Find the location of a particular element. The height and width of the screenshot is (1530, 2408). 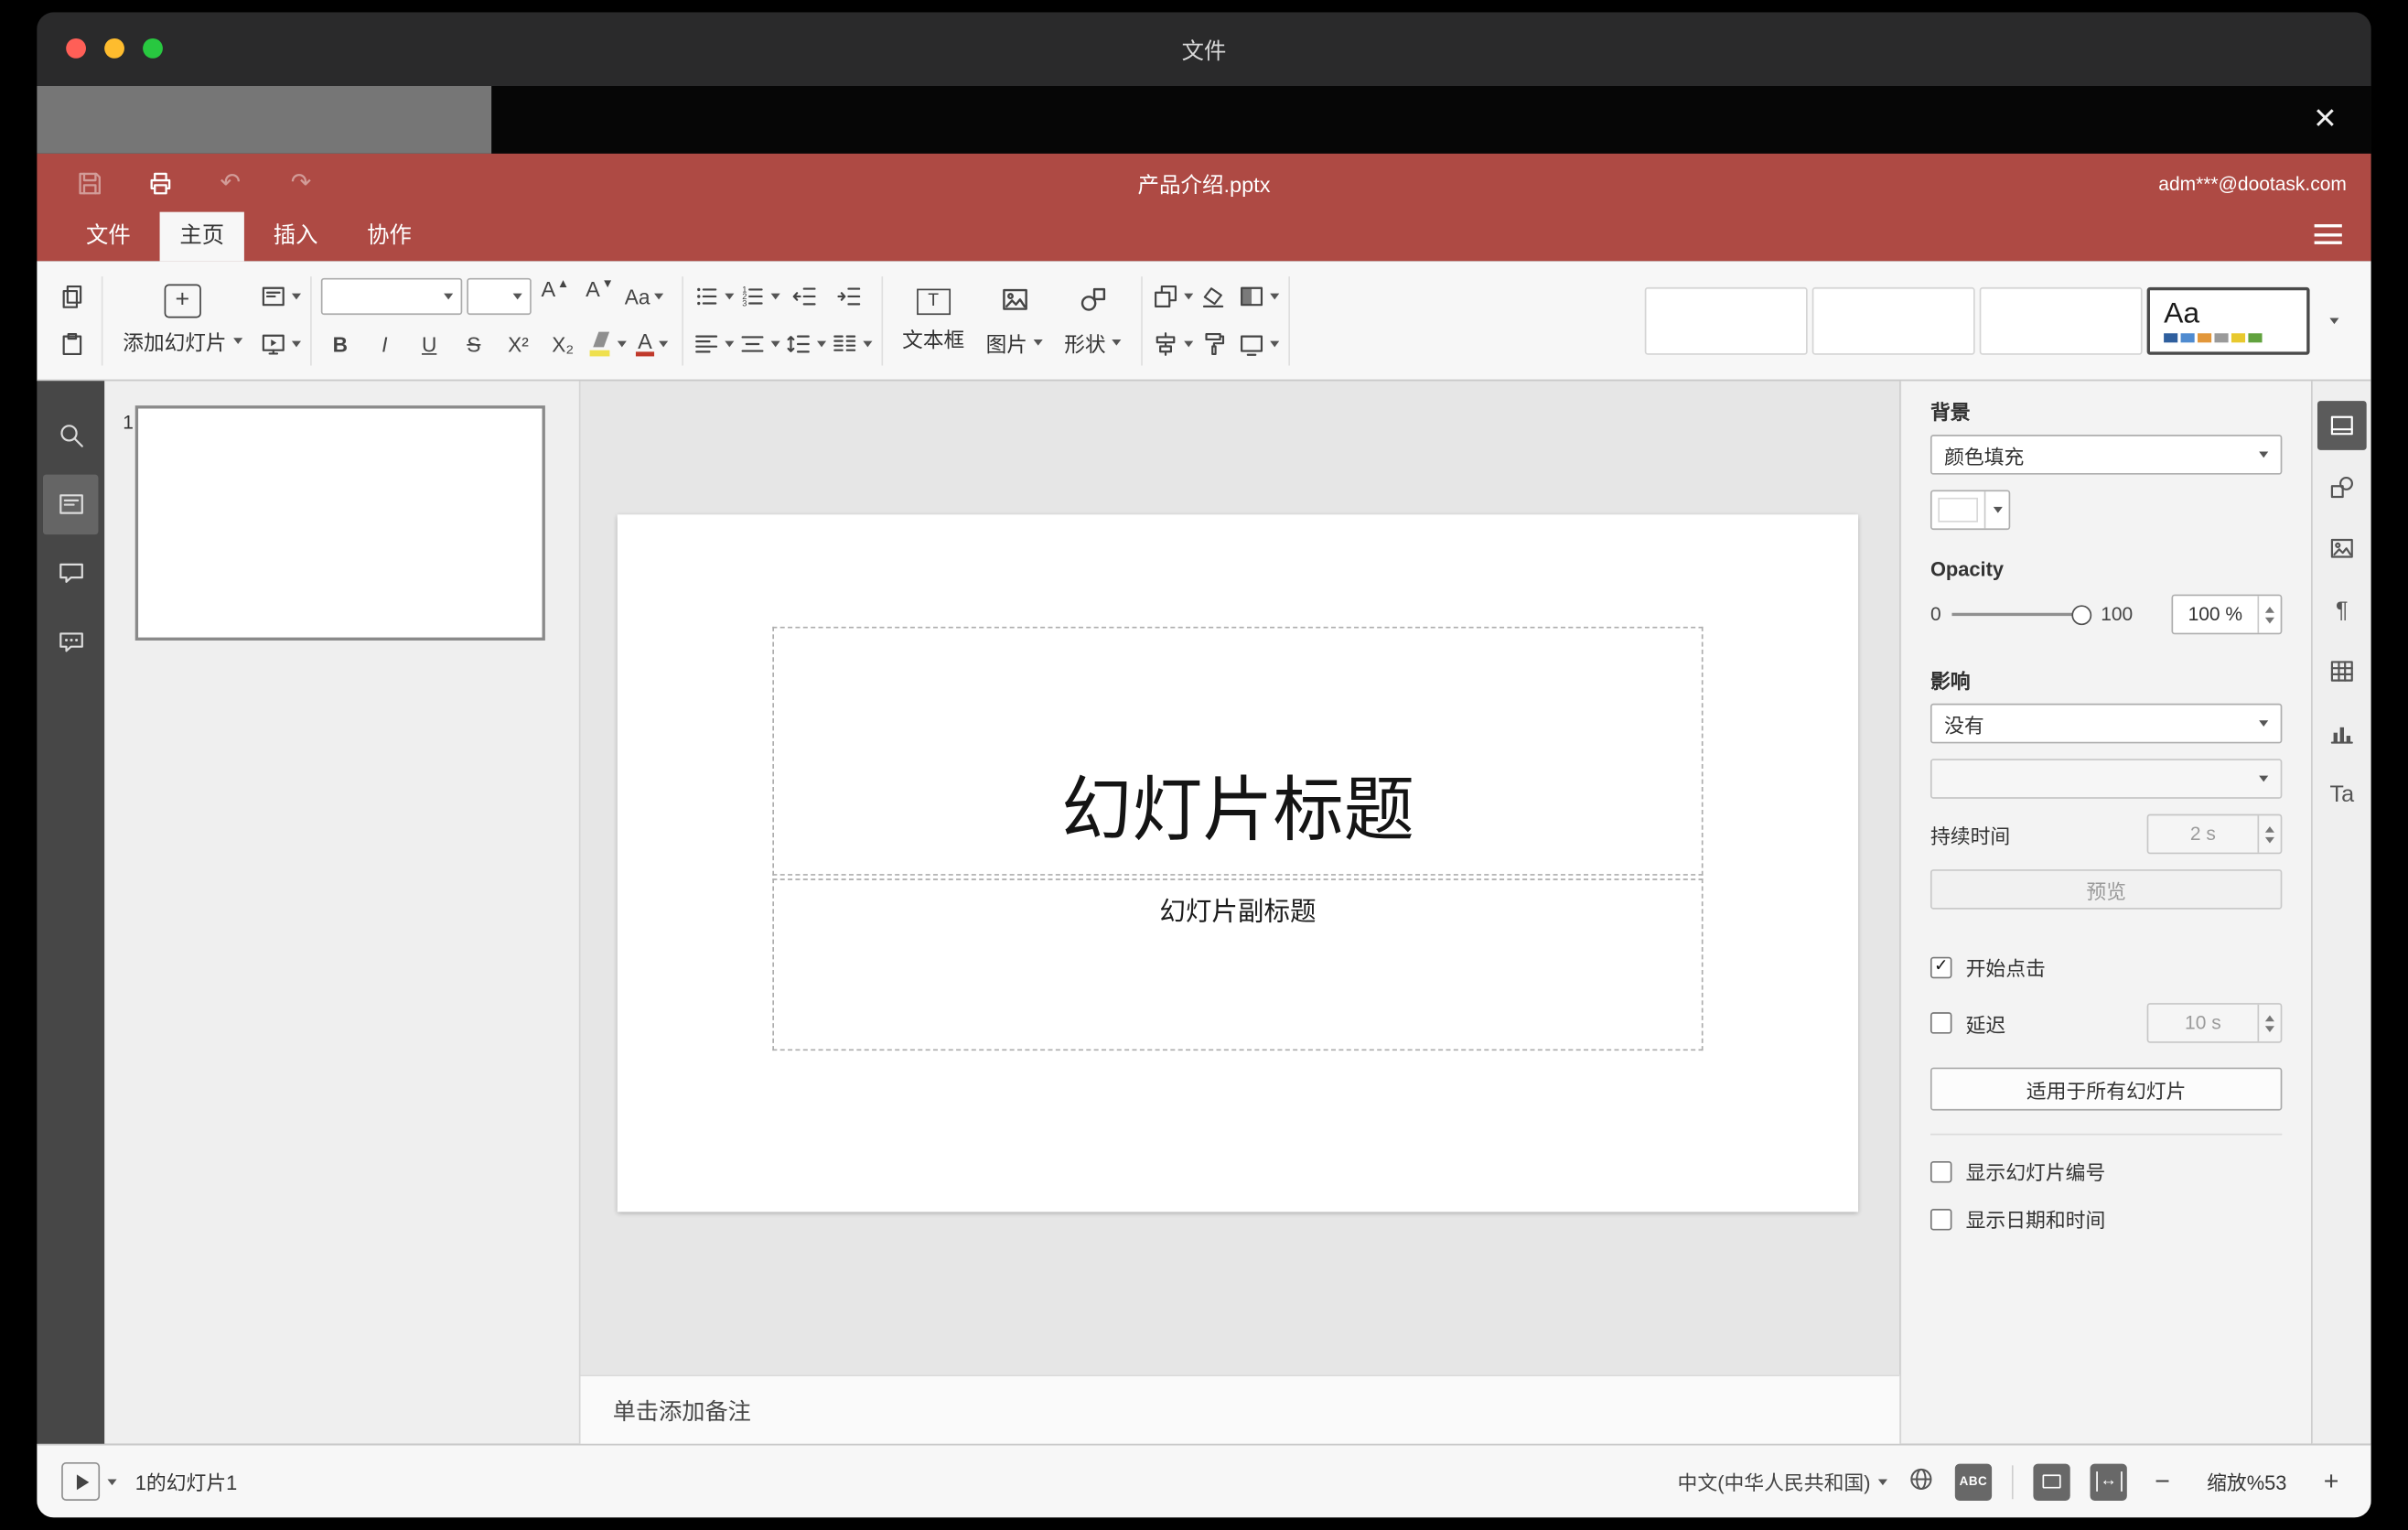

strikethrough-button: S is located at coordinates (474, 344).